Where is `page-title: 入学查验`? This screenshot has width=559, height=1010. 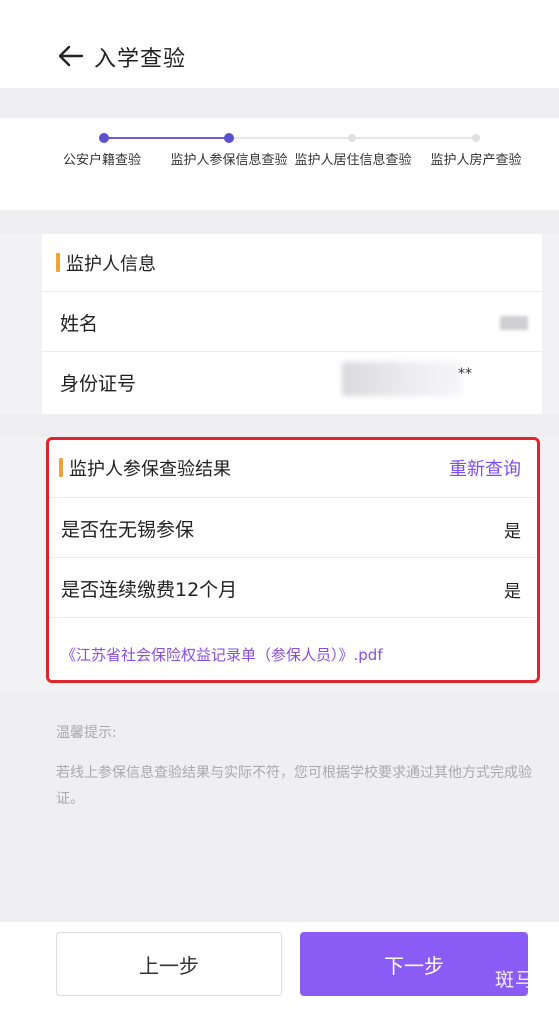 page-title: 入学查验 is located at coordinates (140, 59).